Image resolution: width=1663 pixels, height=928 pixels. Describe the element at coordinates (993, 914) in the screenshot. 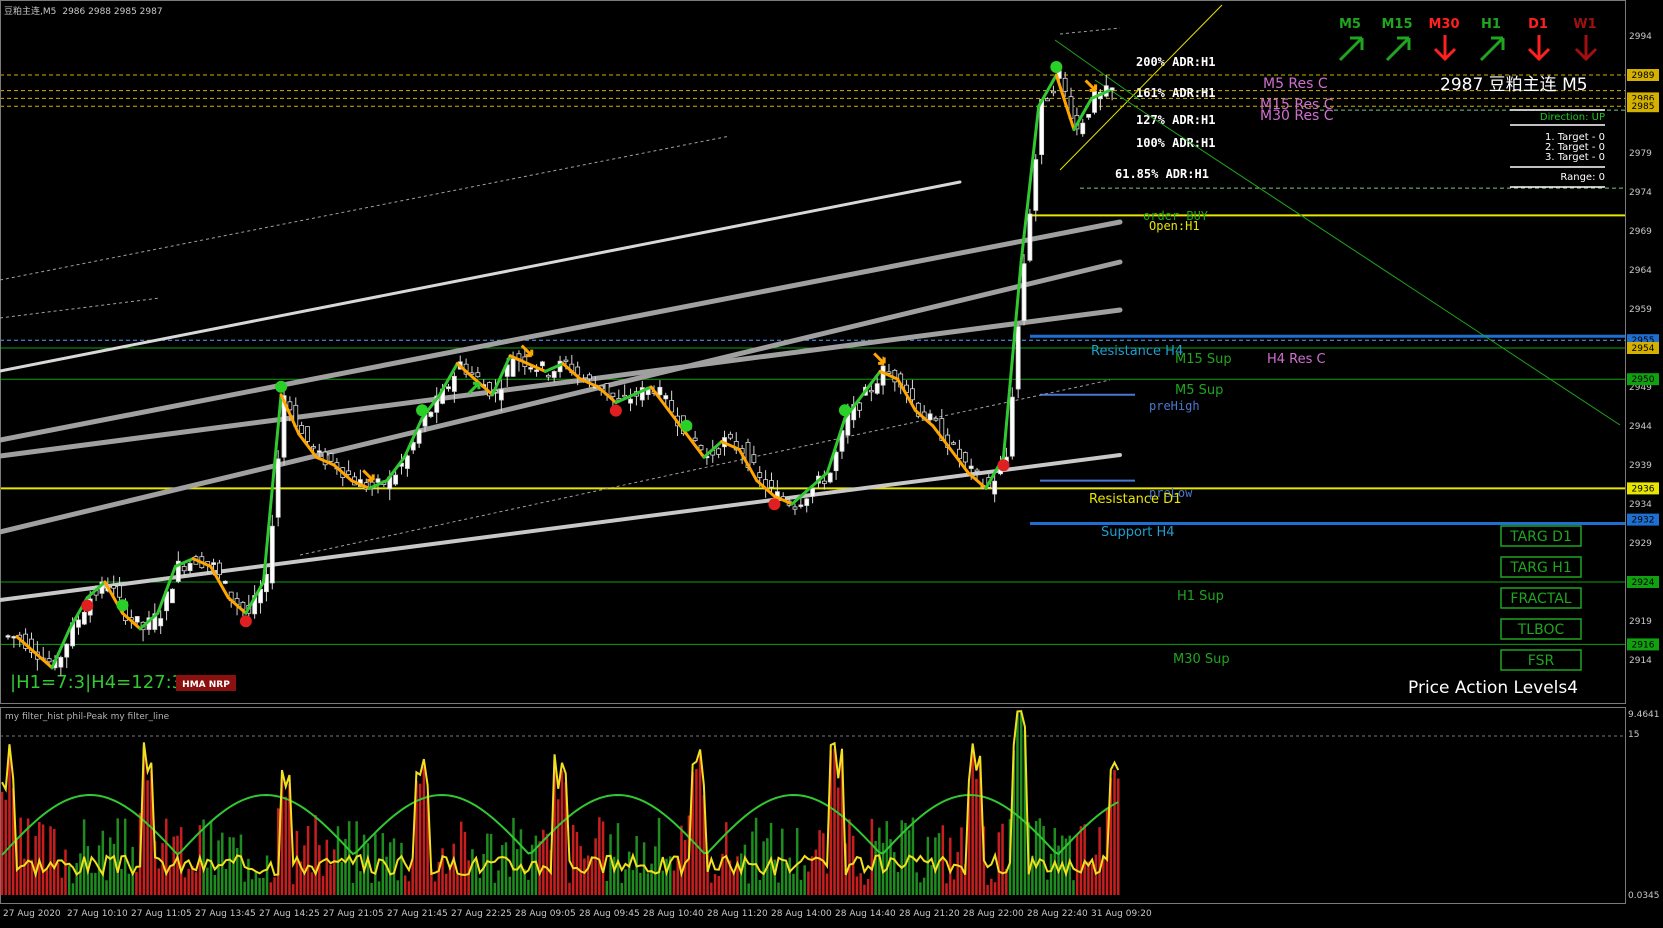

I see `time-tick-label: 28 Aug 22:00` at that location.